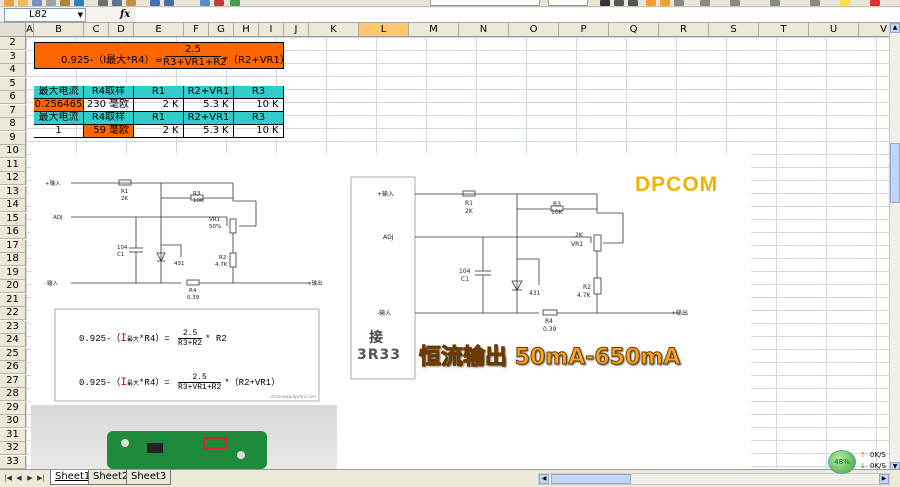 The height and width of the screenshot is (487, 900). I want to click on last-sheet-icon: ▶|, so click(41, 478).